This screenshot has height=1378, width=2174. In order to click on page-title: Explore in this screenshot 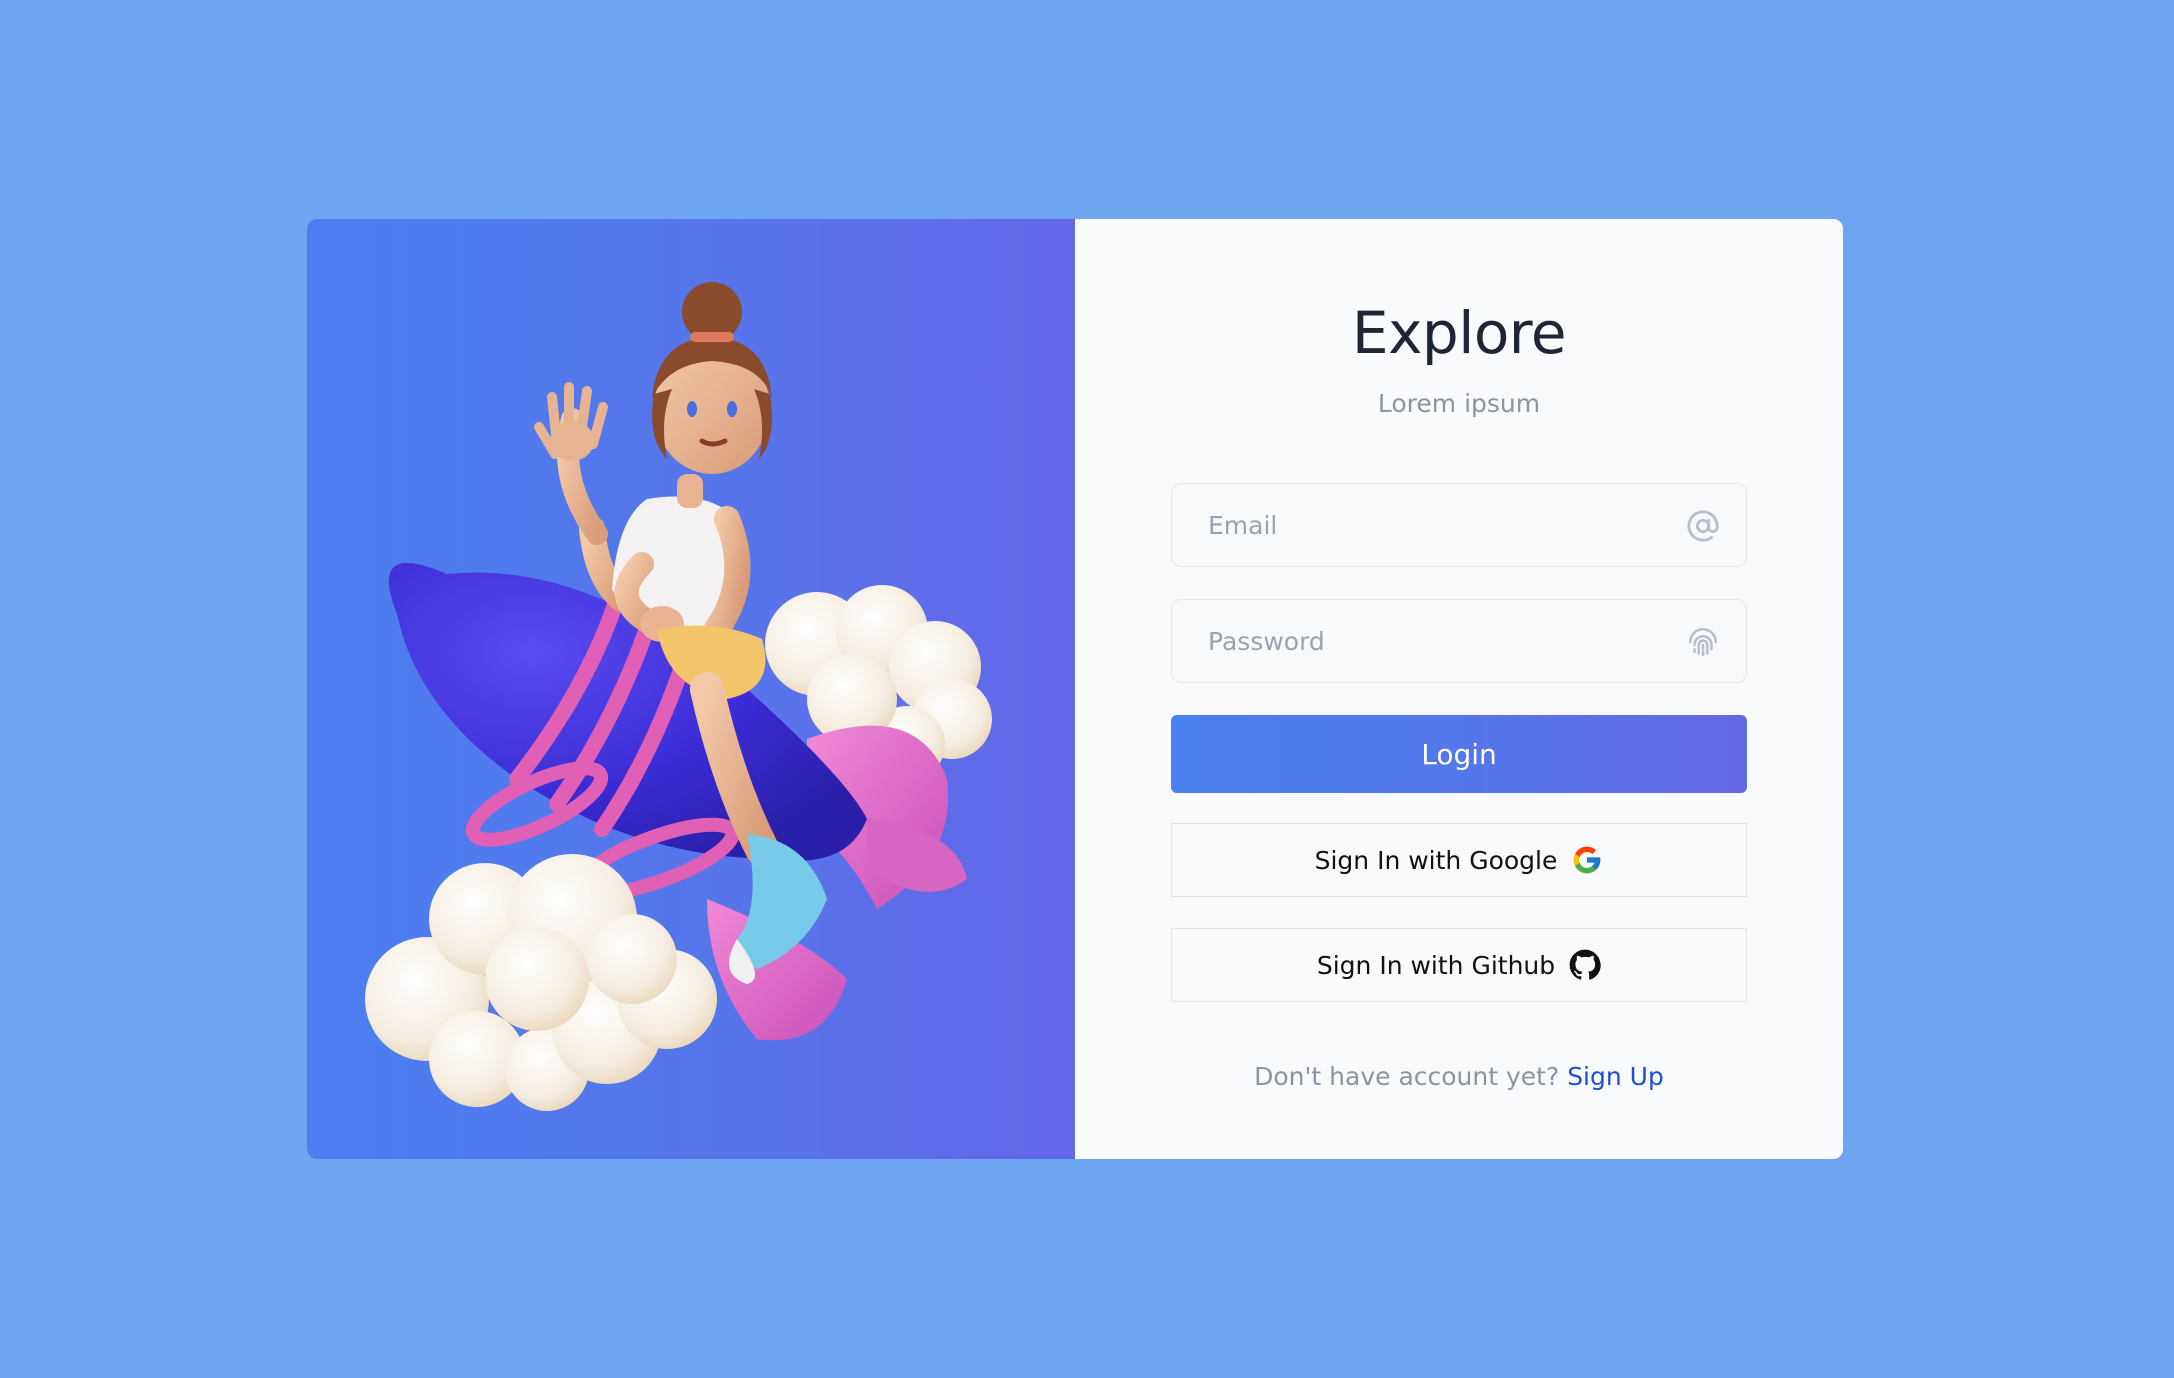, I will do `click(1459, 333)`.